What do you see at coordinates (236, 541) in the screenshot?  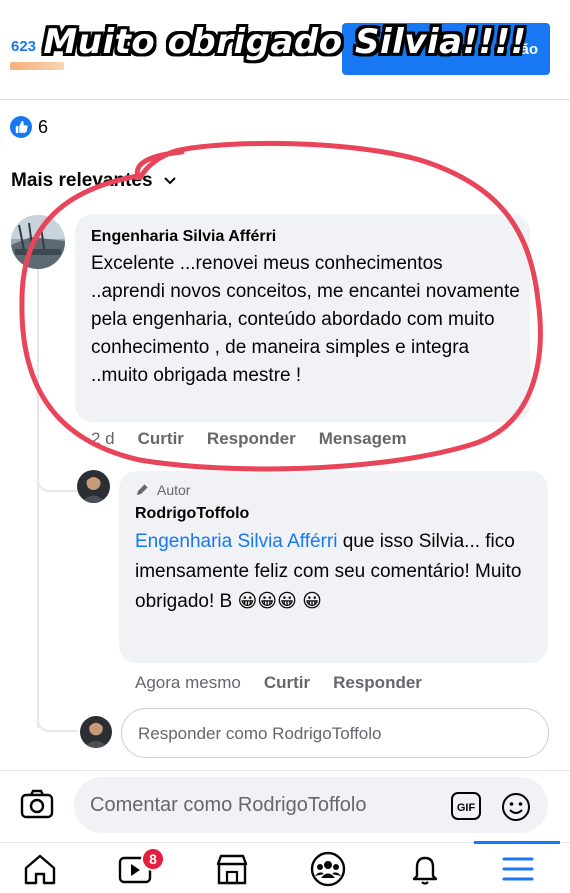 I see `mention-link: Engenharia Silvia Afférri` at bounding box center [236, 541].